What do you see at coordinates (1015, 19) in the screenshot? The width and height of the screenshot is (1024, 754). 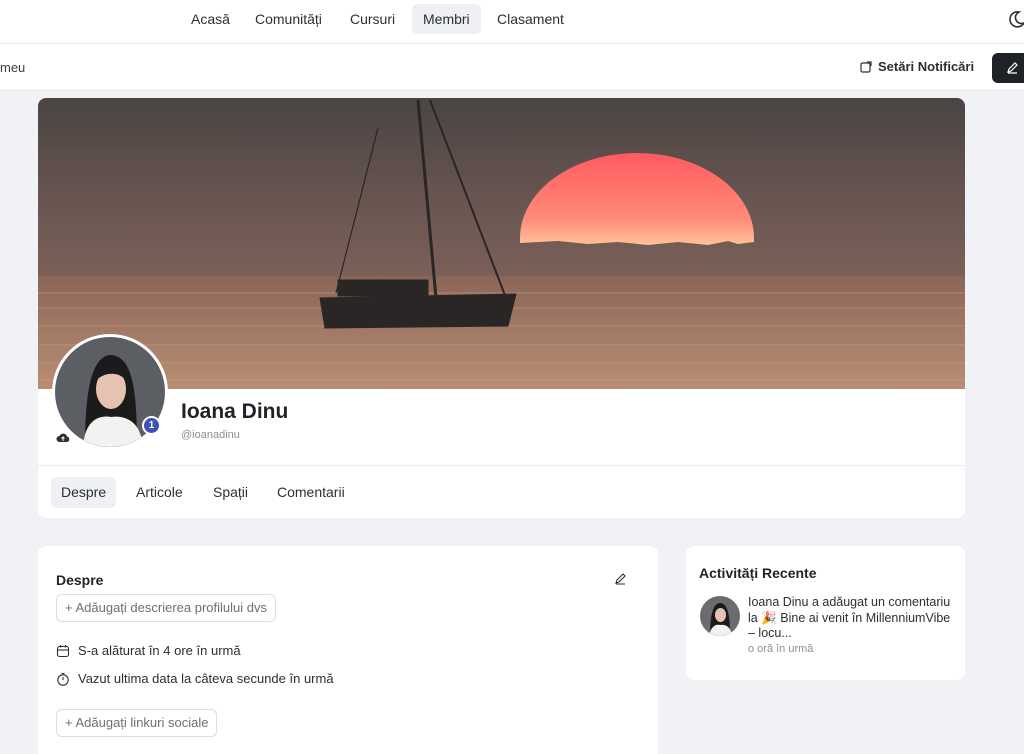 I see `moon-icon` at bounding box center [1015, 19].